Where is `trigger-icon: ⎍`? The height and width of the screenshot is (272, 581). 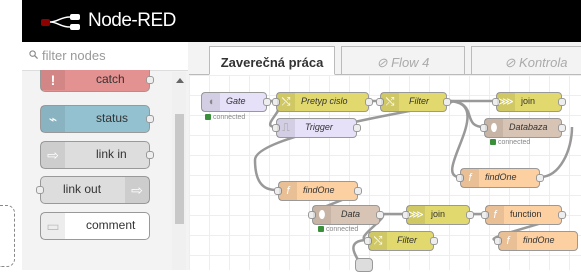 trigger-icon: ⎍ is located at coordinates (286, 128).